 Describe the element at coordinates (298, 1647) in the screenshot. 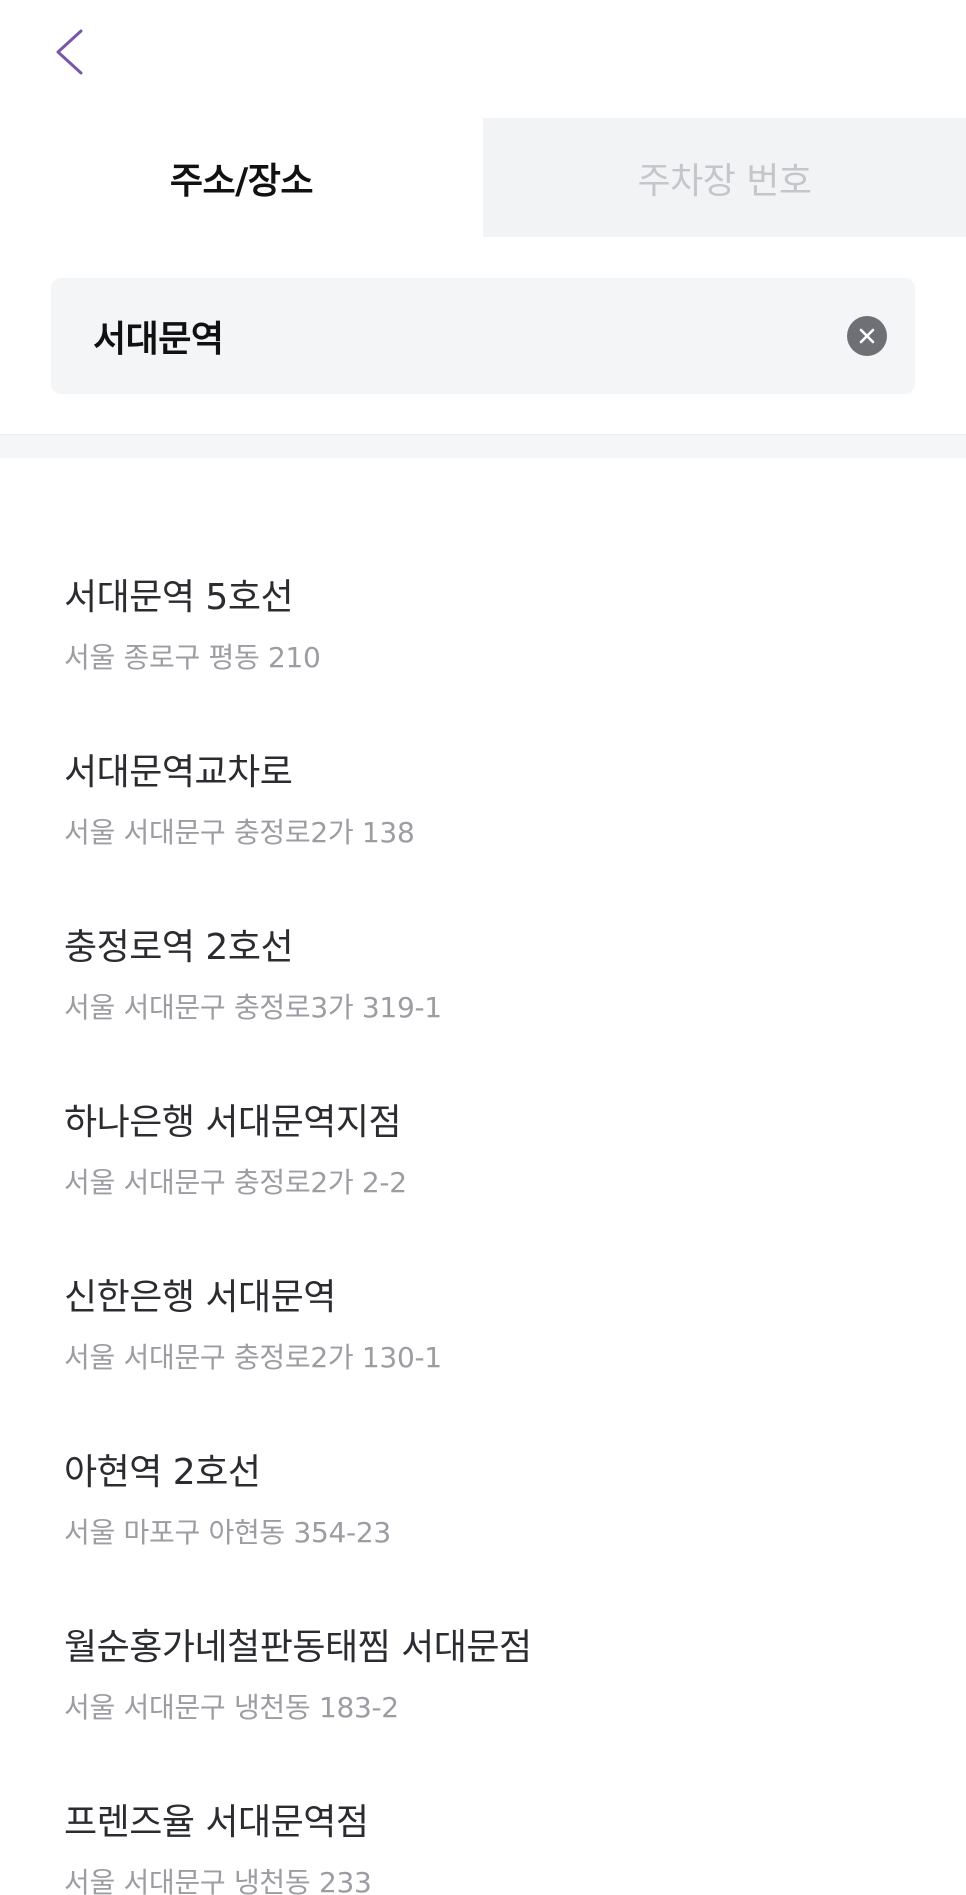

I see `result-name: 월순홍가네철판동태찜 서대문점` at that location.